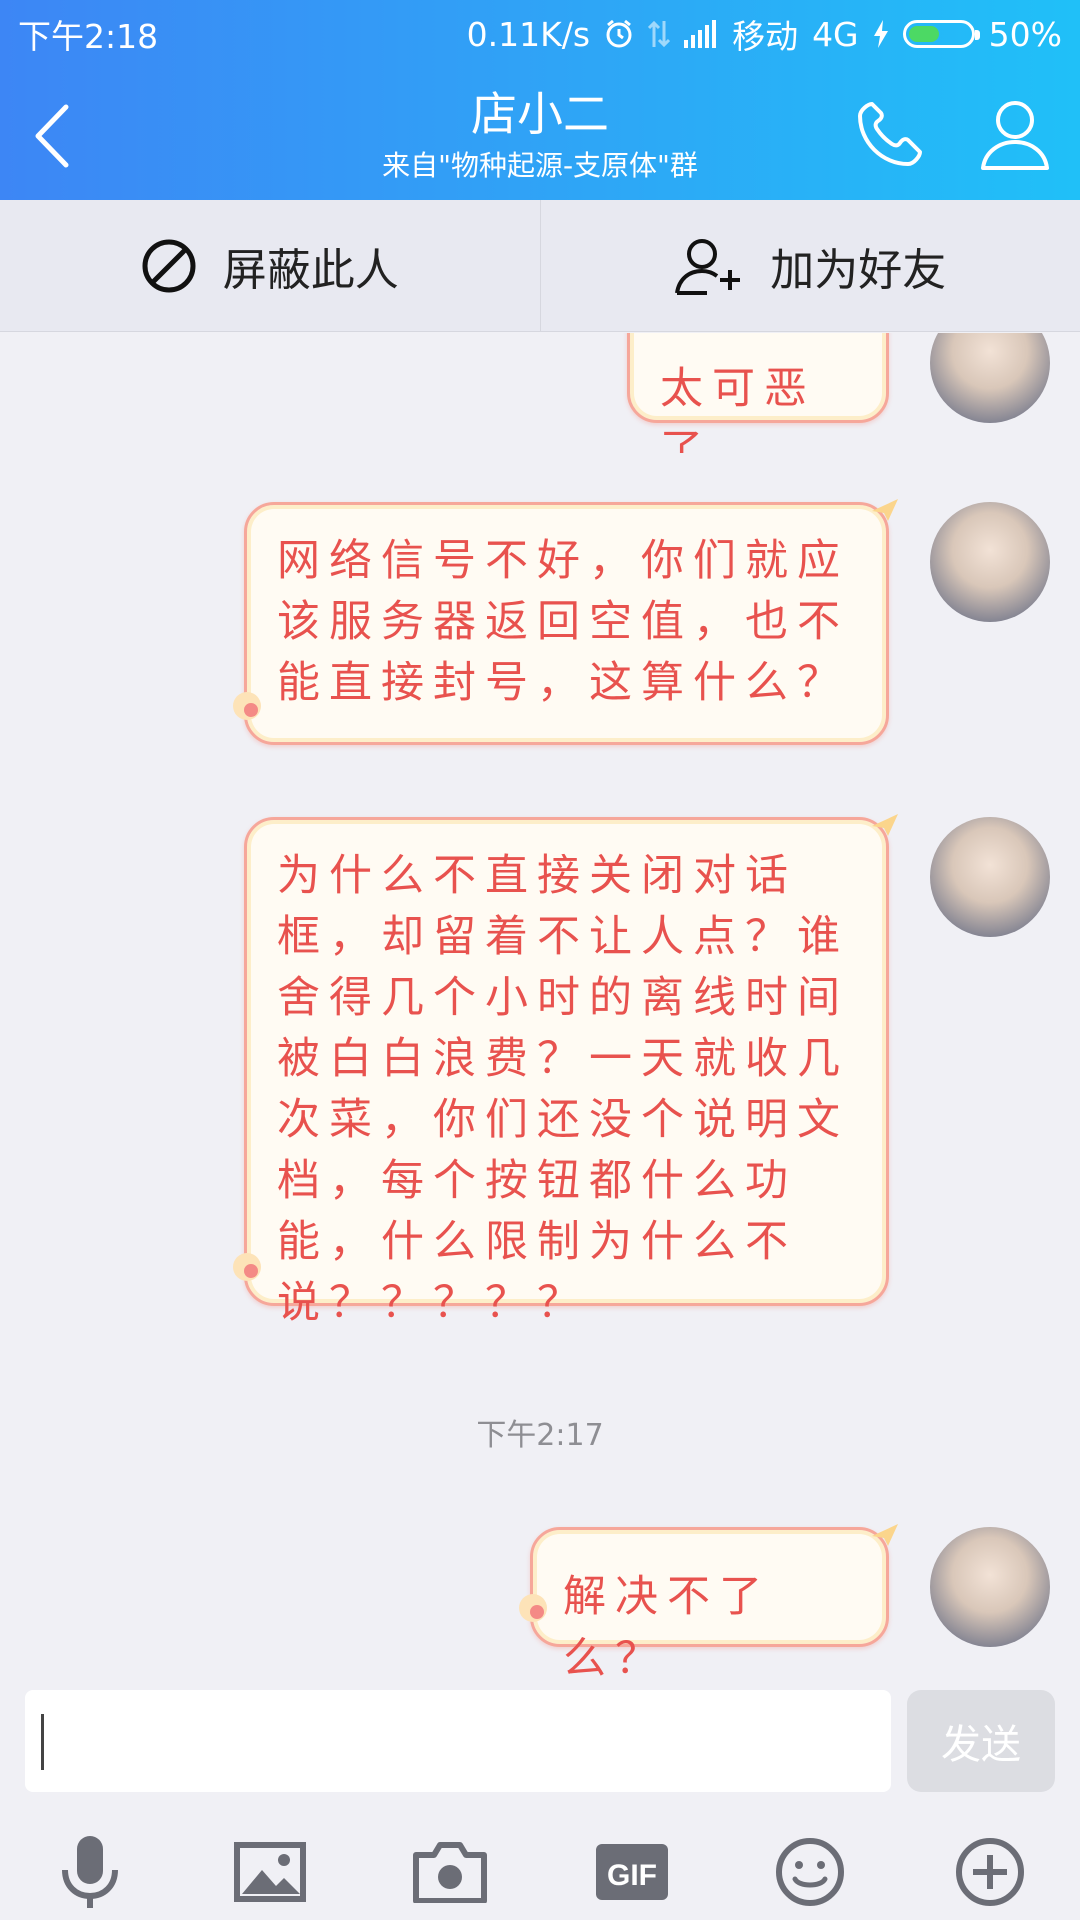  What do you see at coordinates (667, 1628) in the screenshot?
I see `message-text: 解决不了么？` at bounding box center [667, 1628].